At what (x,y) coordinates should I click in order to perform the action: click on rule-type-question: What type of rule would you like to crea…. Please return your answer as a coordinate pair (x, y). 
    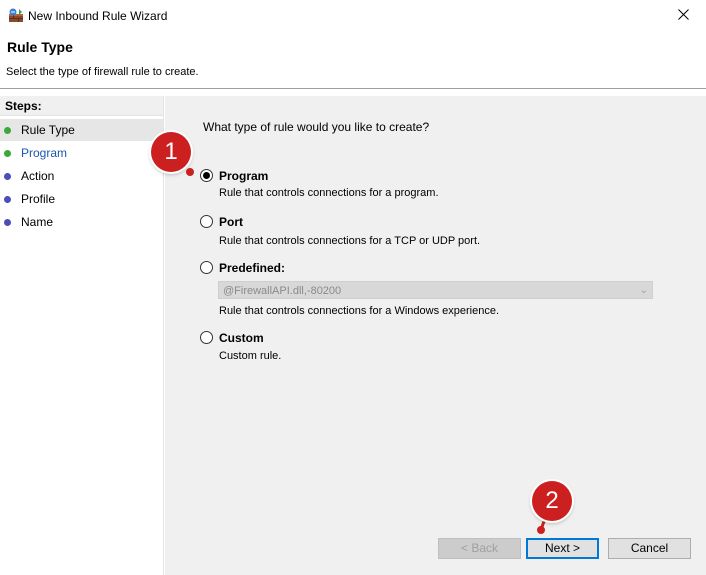
    Looking at the image, I should click on (316, 127).